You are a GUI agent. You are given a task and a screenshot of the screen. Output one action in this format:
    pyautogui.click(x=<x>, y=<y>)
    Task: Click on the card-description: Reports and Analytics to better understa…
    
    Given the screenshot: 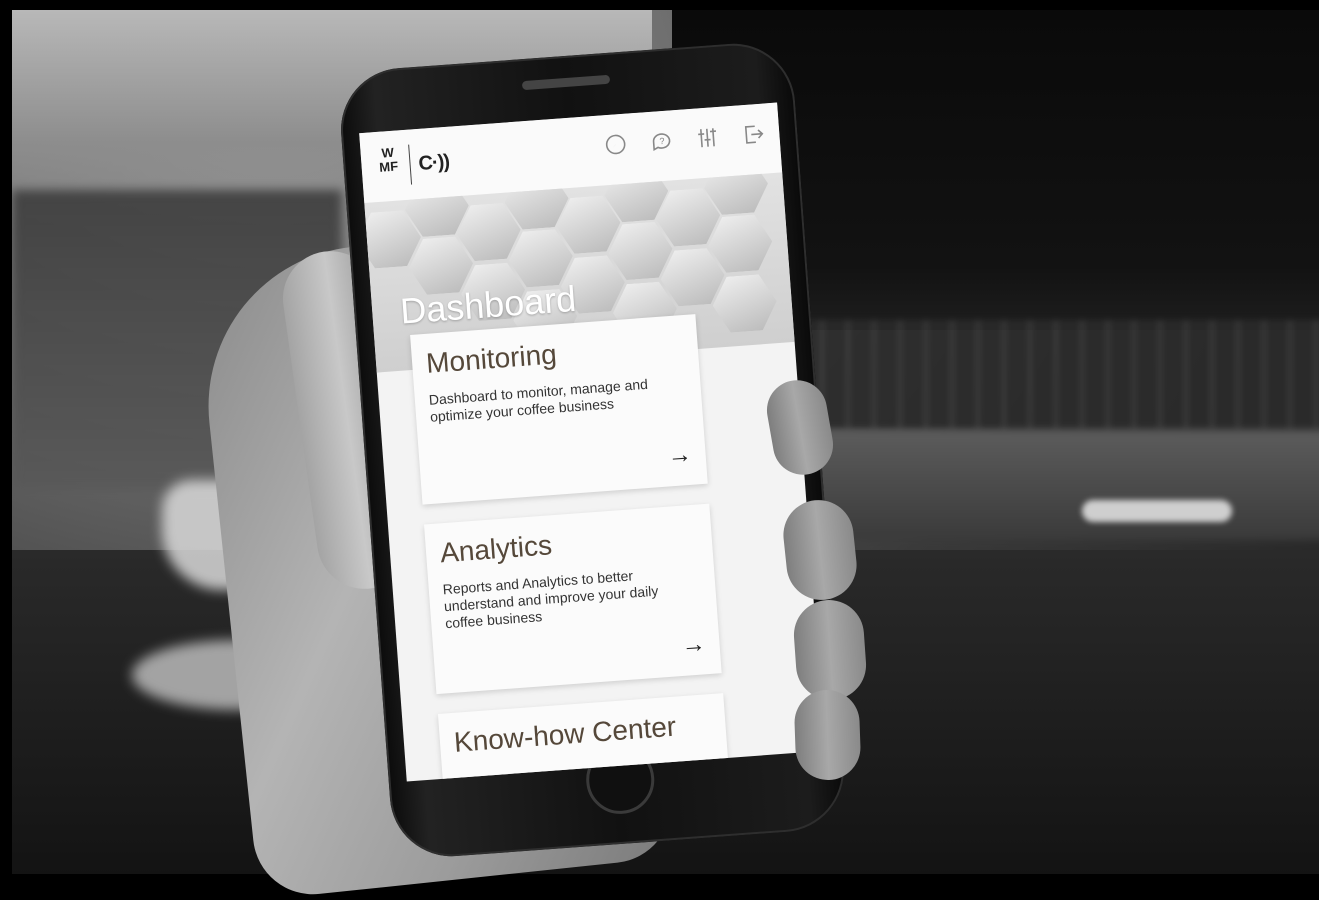 What is the action you would take?
    pyautogui.click(x=568, y=597)
    